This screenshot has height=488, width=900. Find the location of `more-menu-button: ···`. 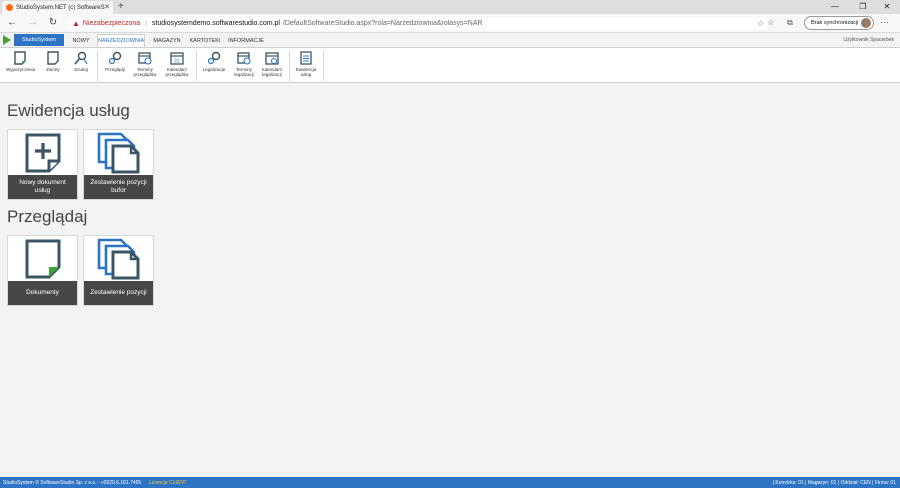

more-menu-button: ··· is located at coordinates (884, 22).